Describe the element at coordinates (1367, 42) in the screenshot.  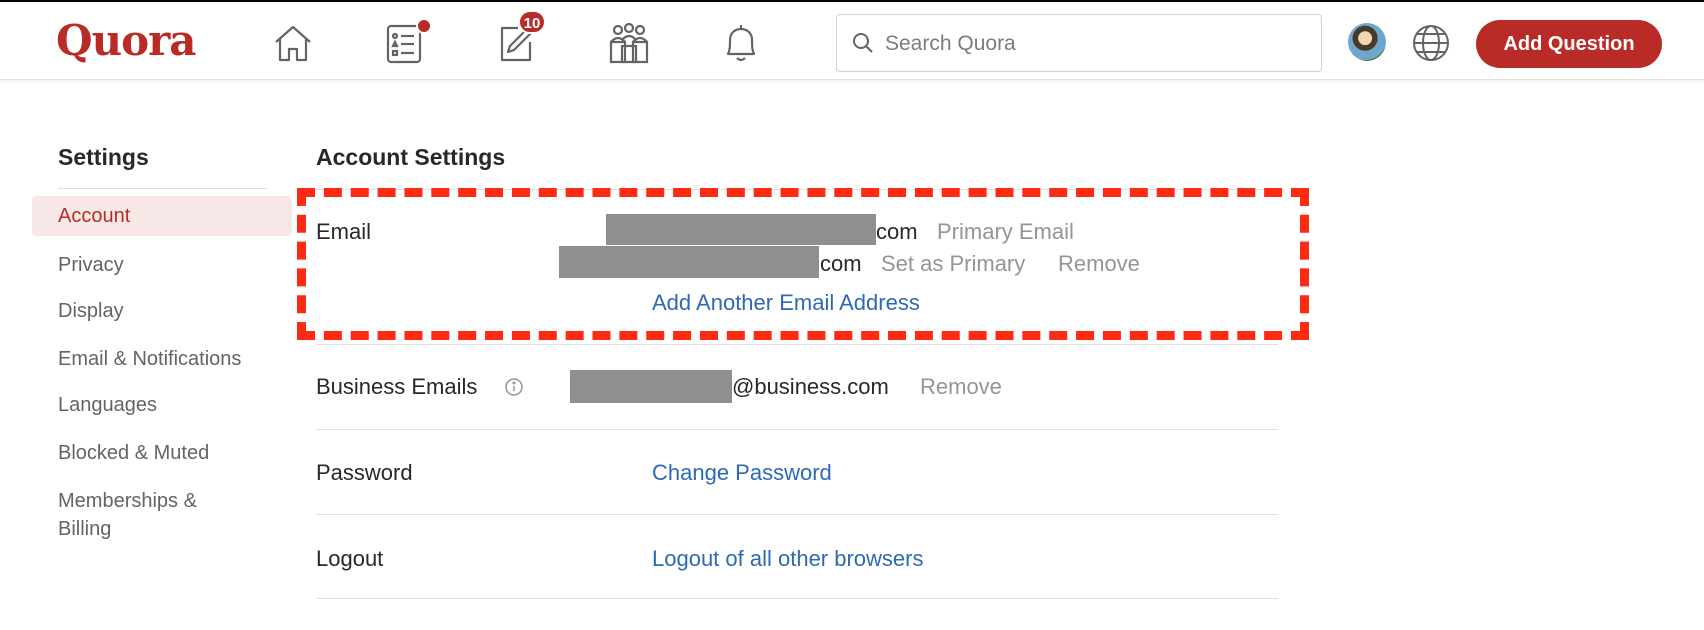
I see `user-avatar` at that location.